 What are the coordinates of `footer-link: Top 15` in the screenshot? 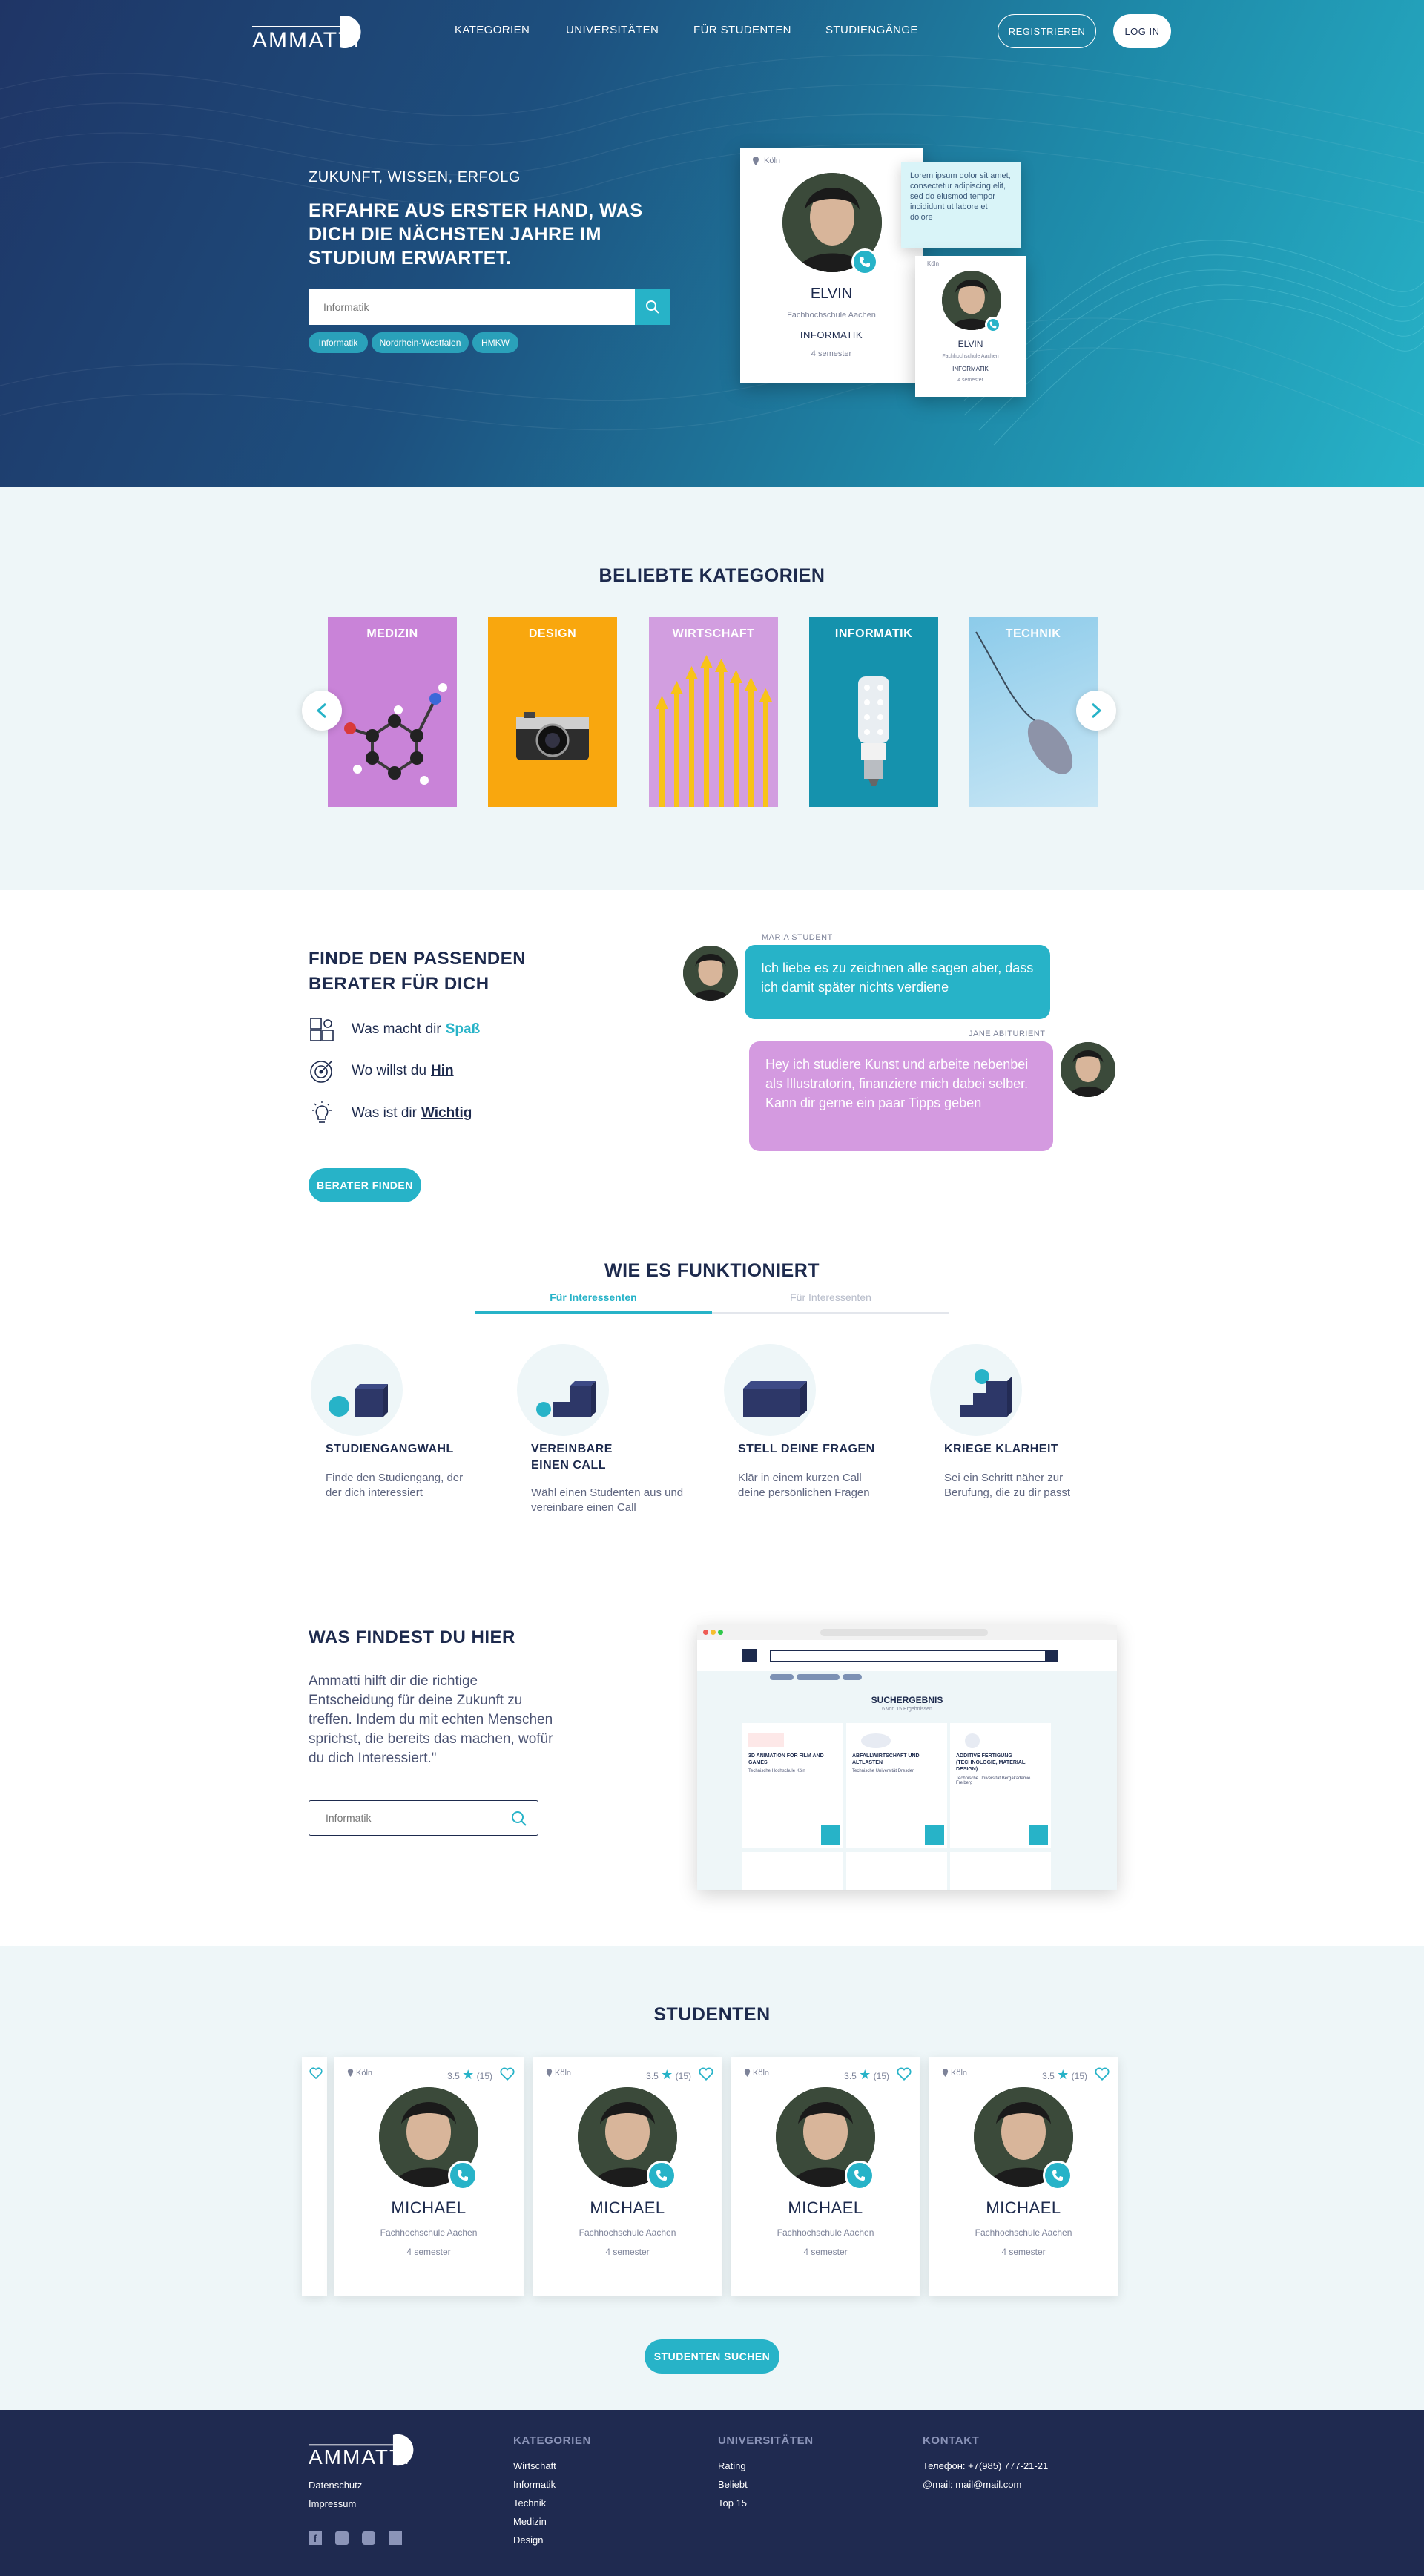 It's located at (732, 2503).